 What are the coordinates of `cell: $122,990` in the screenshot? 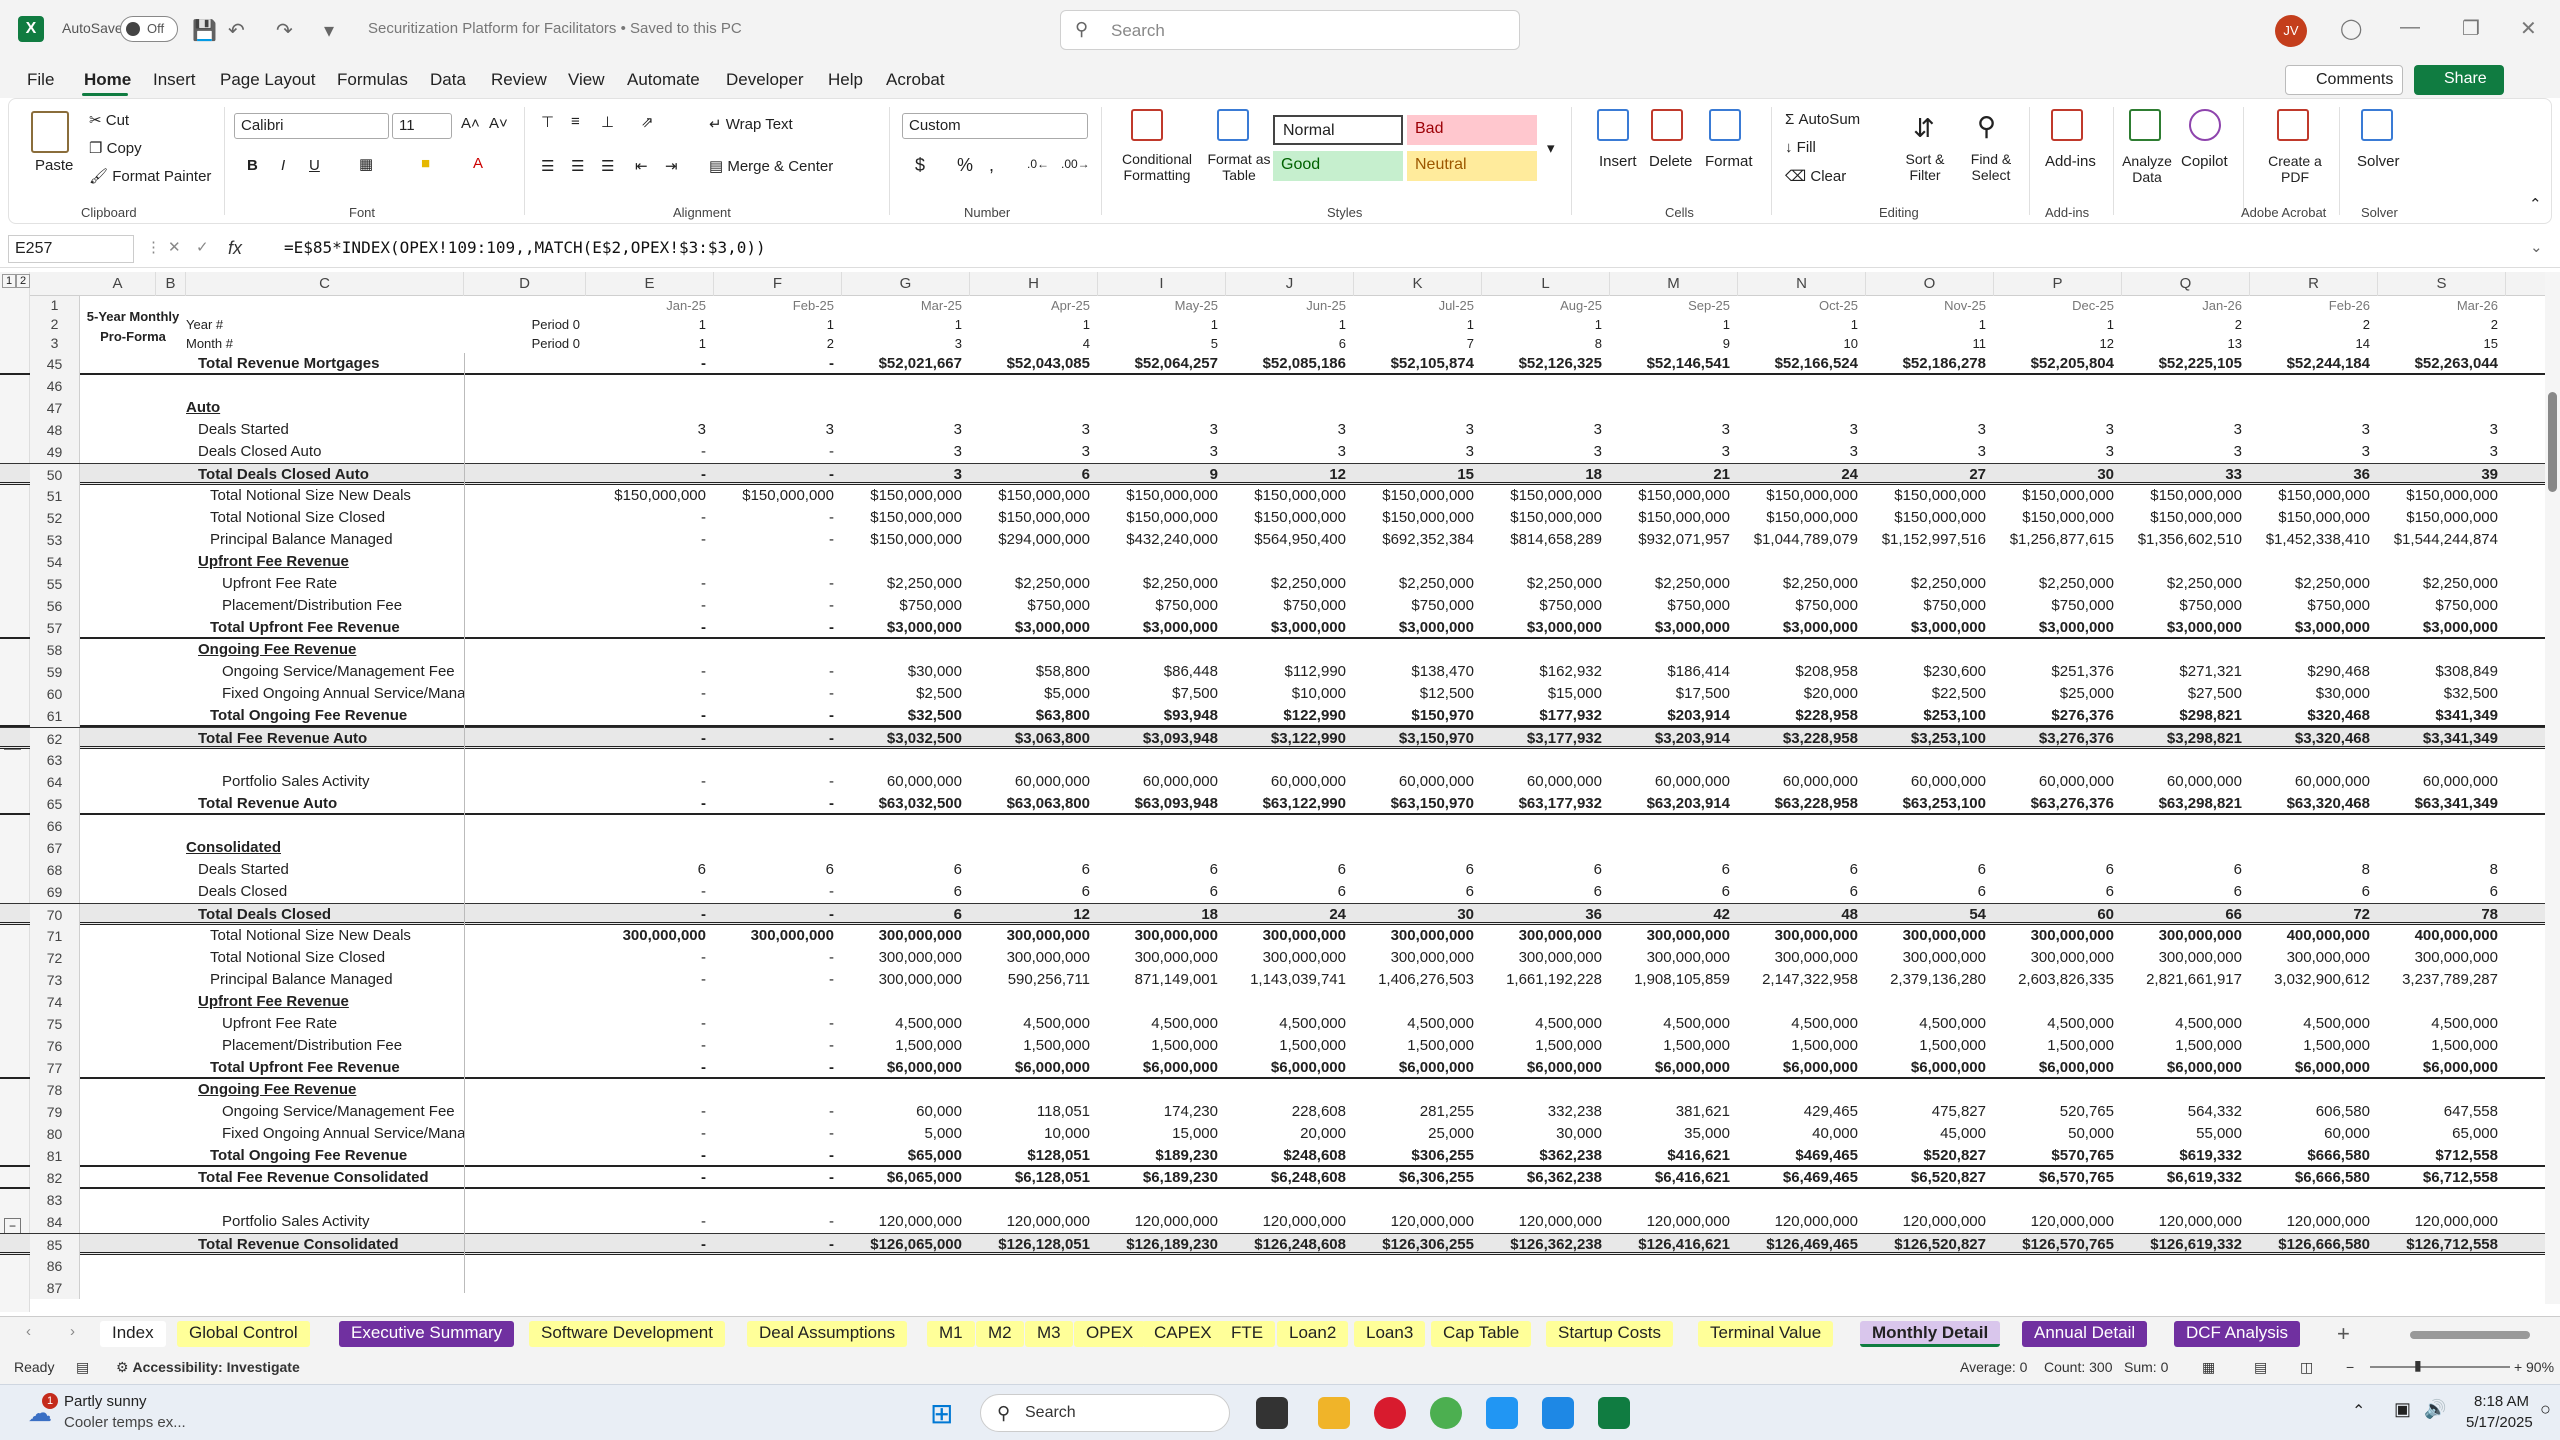 It's located at (1290, 716).